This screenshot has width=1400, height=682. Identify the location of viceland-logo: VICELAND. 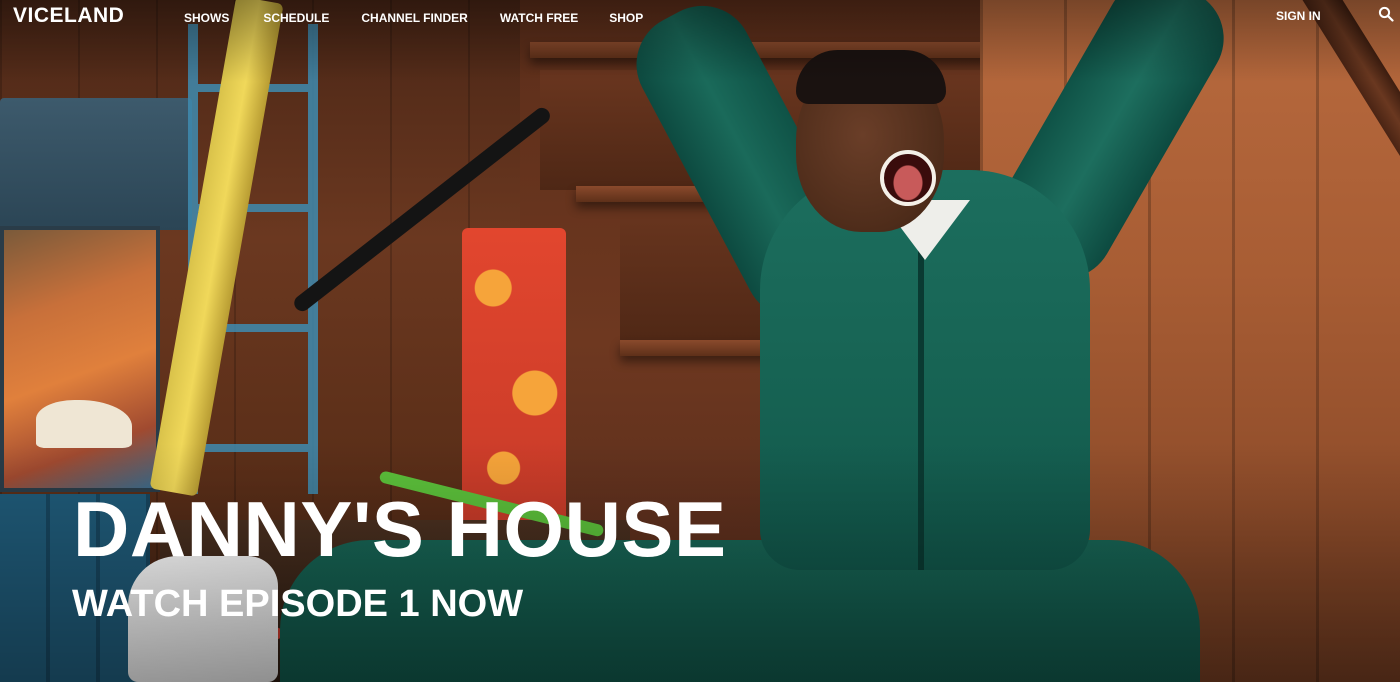
(68, 16).